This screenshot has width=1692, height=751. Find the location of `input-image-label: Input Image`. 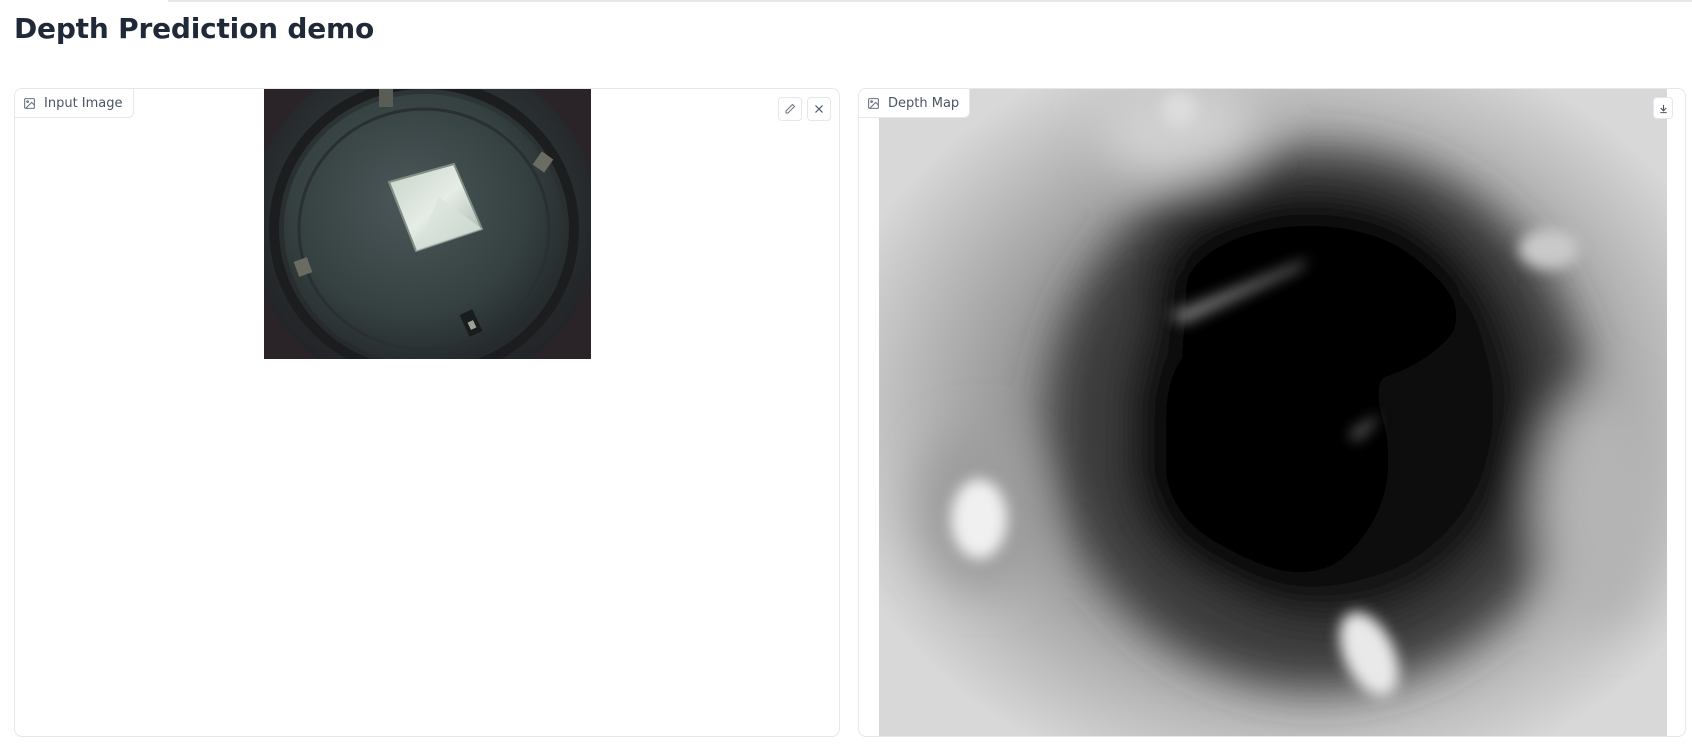

input-image-label: Input Image is located at coordinates (83, 103).